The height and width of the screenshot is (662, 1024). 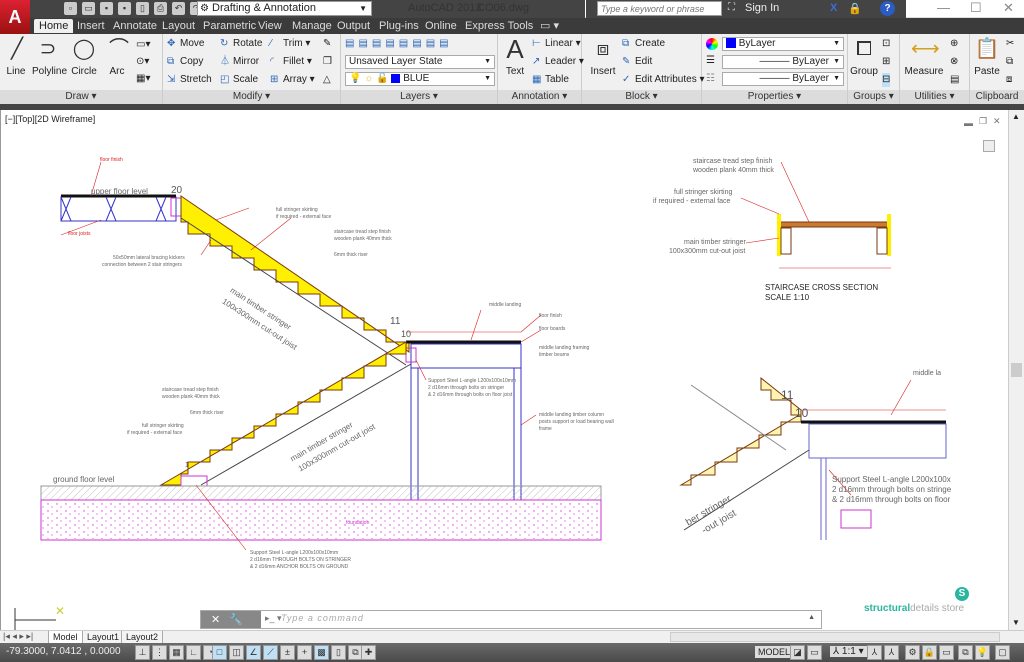 I want to click on stretch-button: ⇲ Stretch, so click(x=189, y=80).